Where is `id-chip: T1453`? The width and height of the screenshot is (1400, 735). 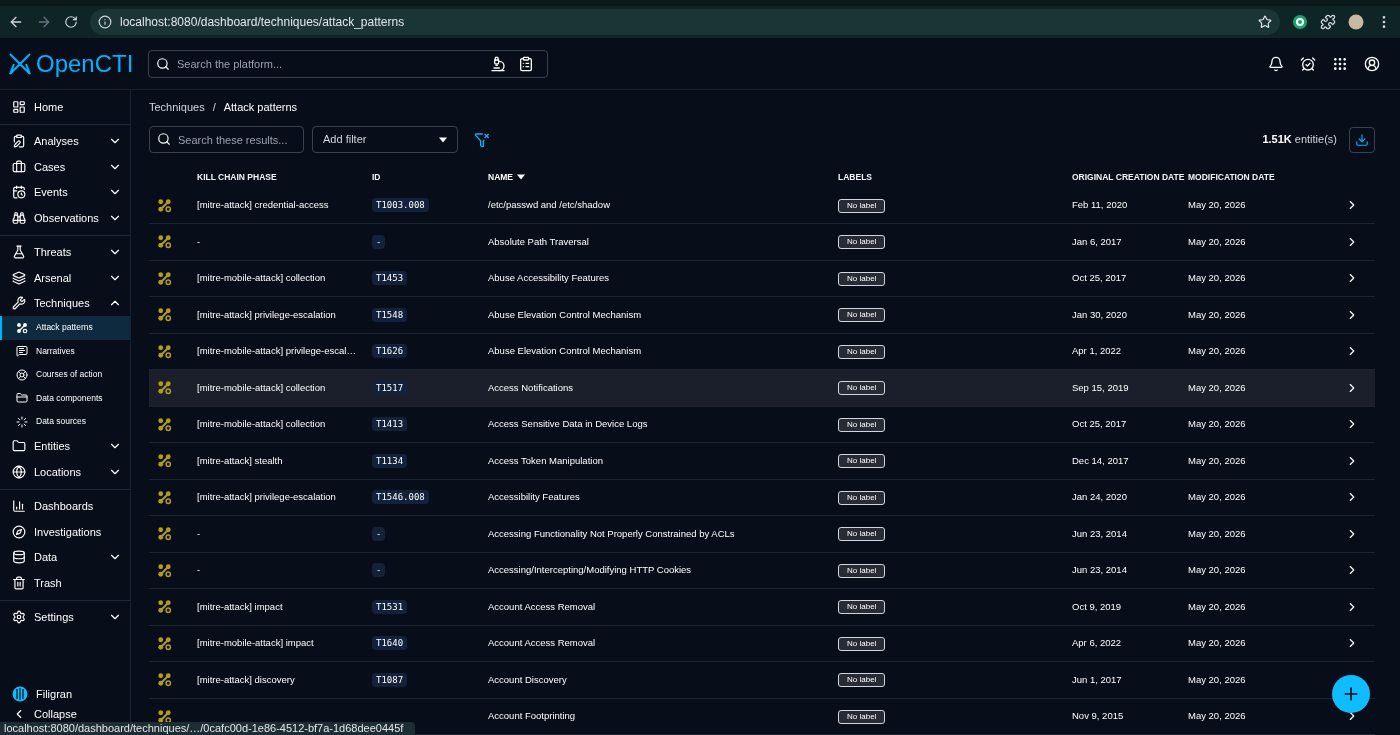
id-chip: T1453 is located at coordinates (390, 278).